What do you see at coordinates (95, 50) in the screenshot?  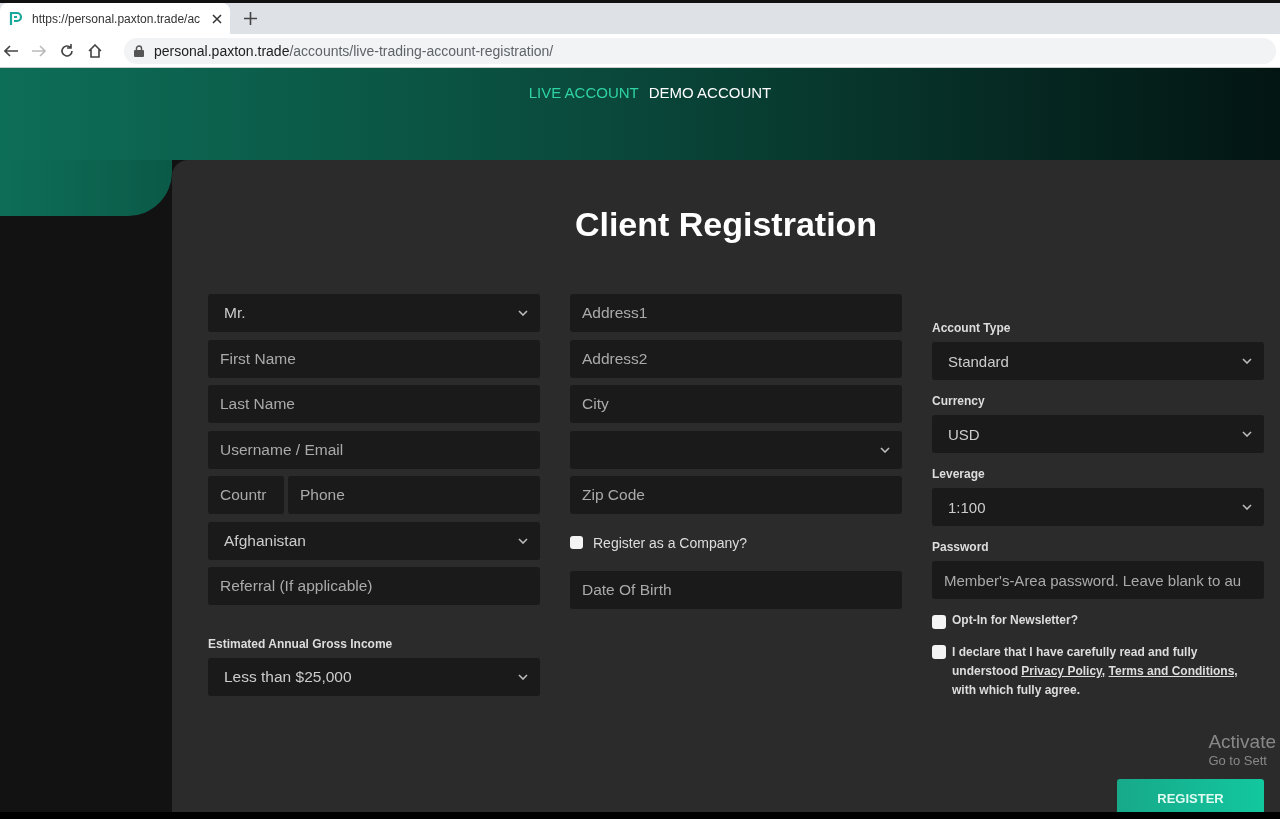 I see `home-icon` at bounding box center [95, 50].